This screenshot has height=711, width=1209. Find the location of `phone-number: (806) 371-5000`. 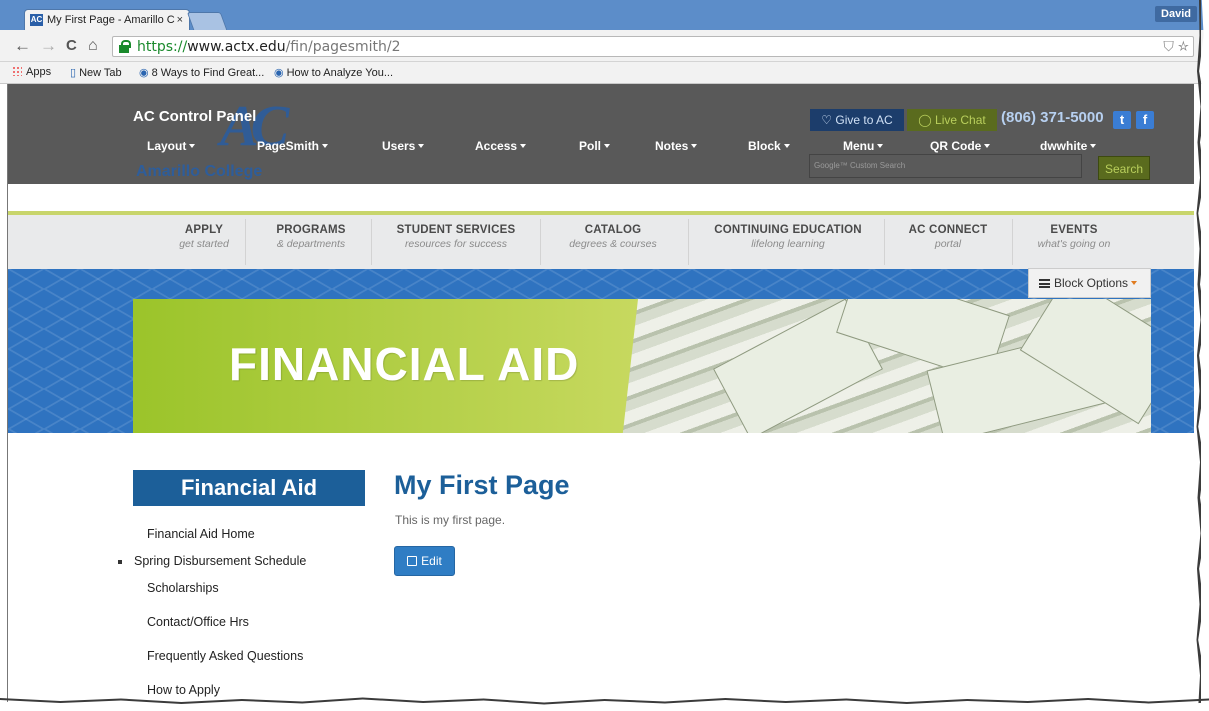

phone-number: (806) 371-5000 is located at coordinates (1052, 117).